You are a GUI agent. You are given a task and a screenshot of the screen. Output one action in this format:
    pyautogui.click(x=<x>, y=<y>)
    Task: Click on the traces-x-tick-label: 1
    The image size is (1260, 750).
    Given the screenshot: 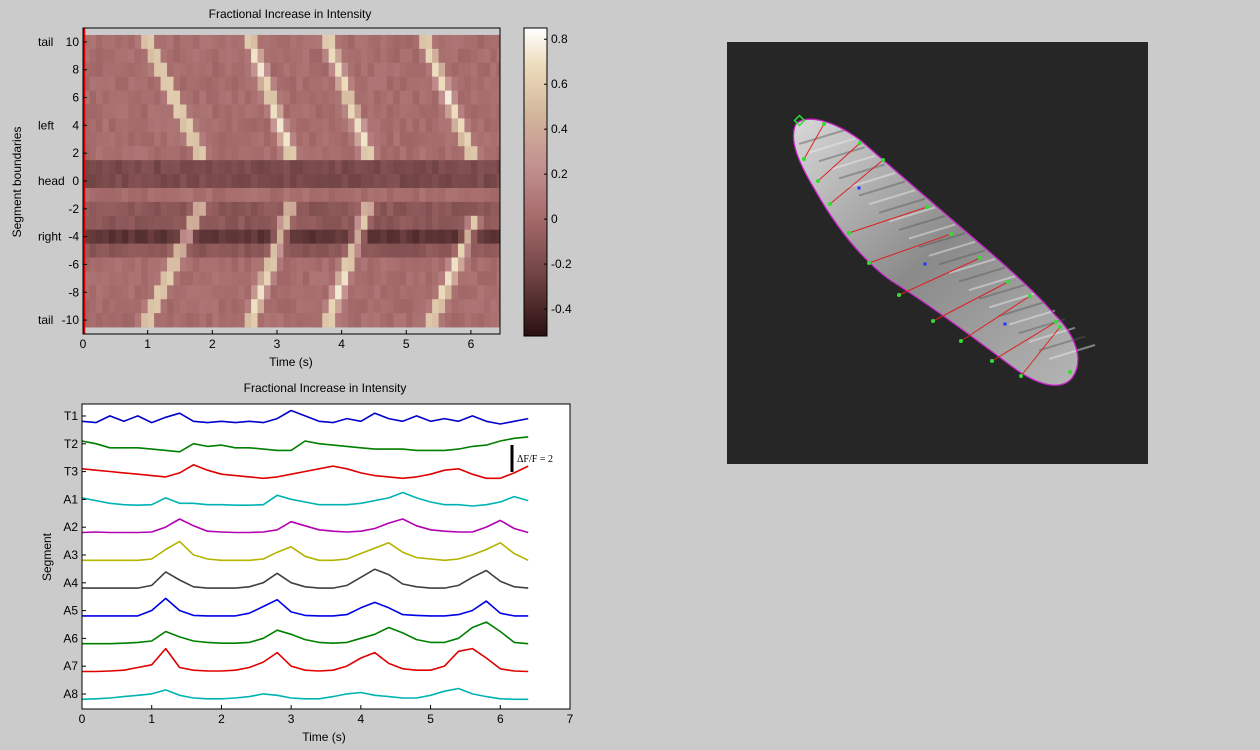 What is the action you would take?
    pyautogui.click(x=151, y=719)
    